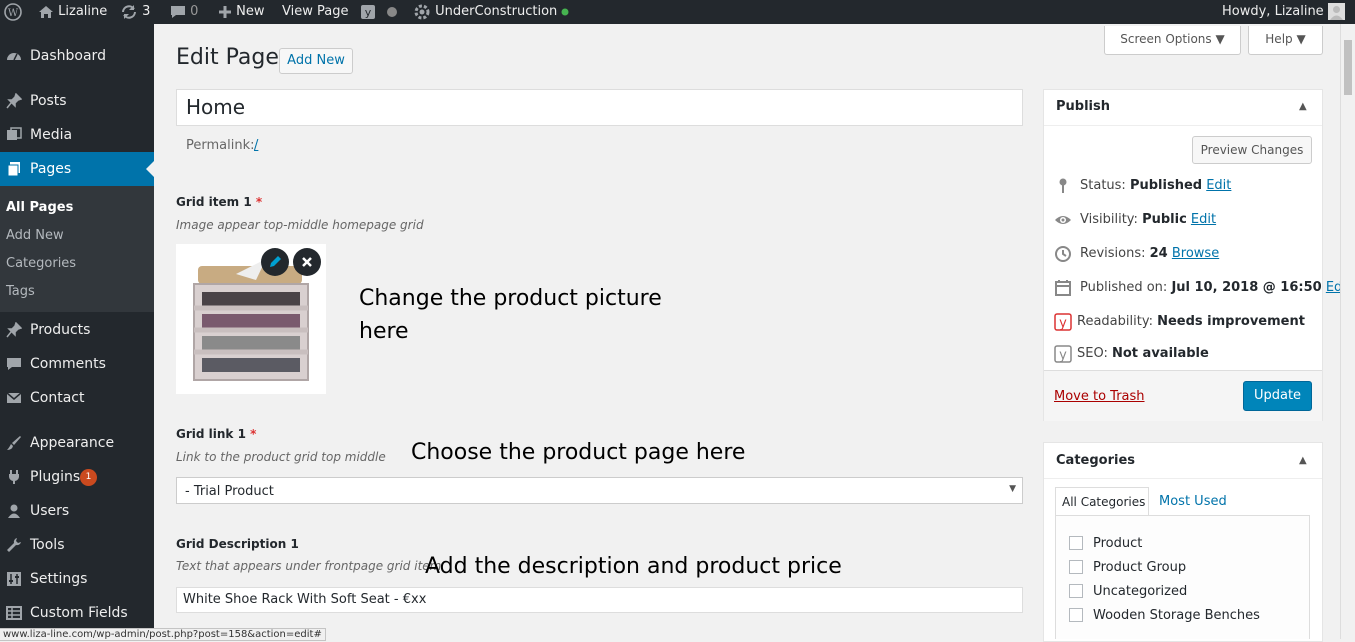  I want to click on comments-count: 0, so click(194, 11).